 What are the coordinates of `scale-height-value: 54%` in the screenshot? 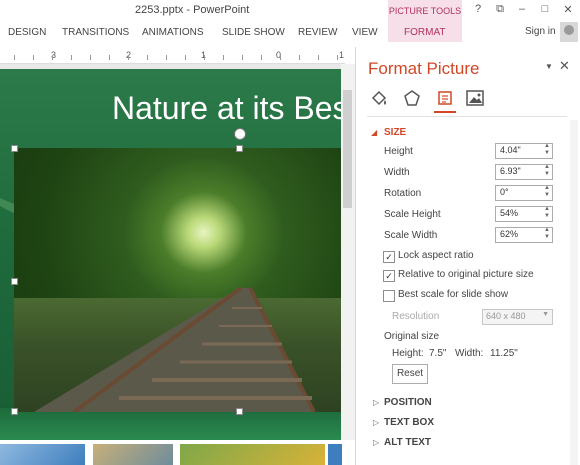 It's located at (509, 213).